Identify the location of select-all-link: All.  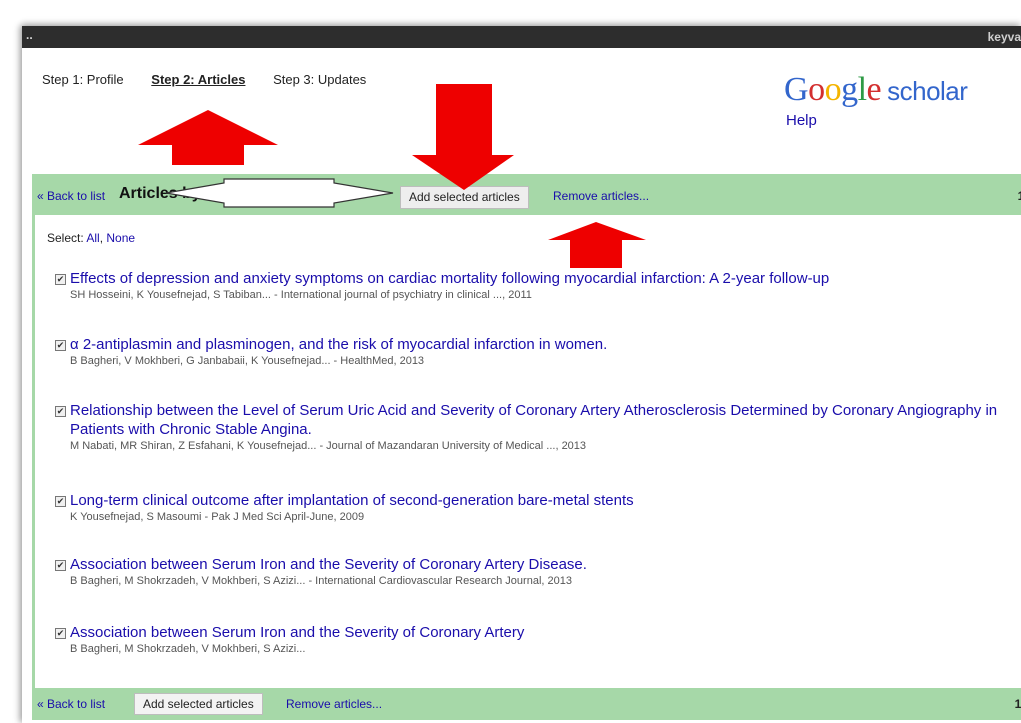
(92, 238).